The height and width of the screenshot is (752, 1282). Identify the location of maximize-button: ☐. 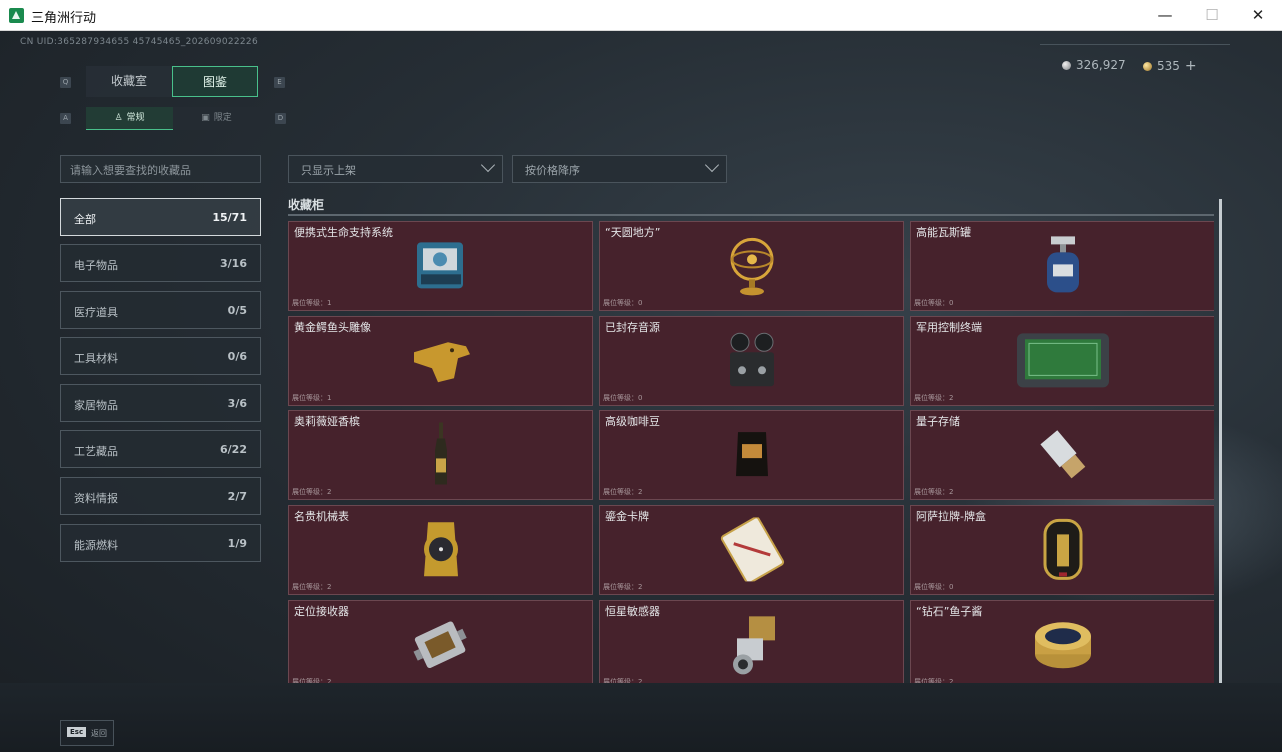
(1212, 15).